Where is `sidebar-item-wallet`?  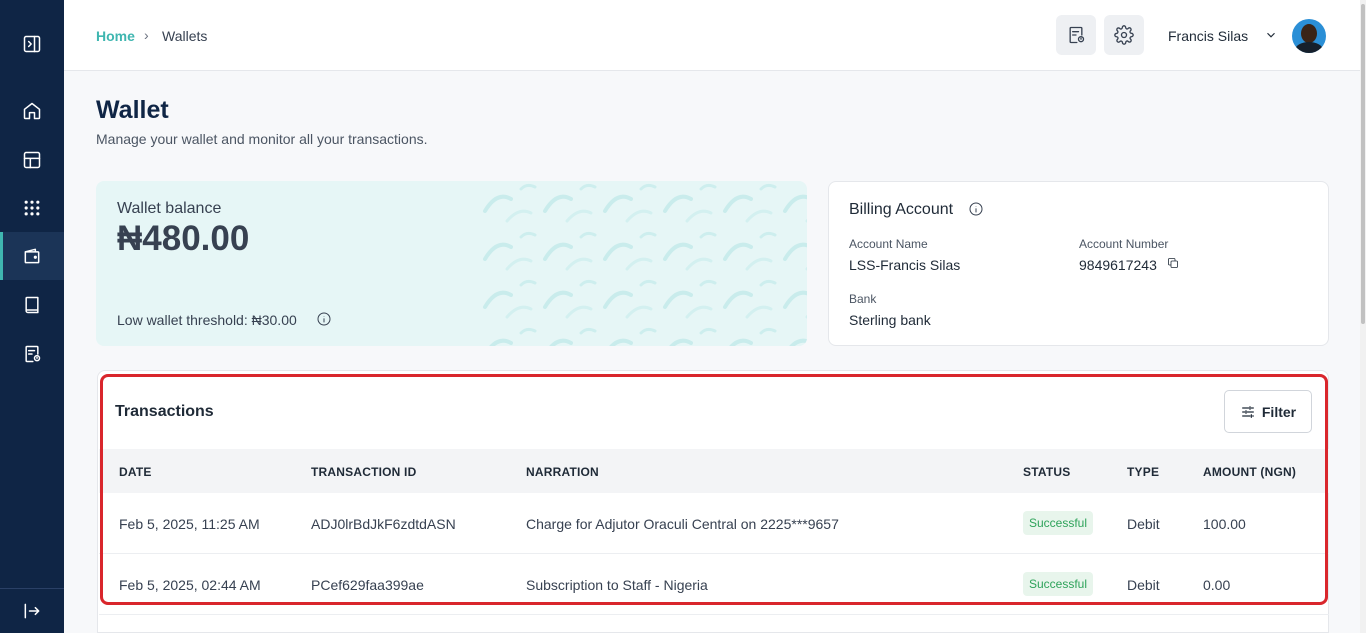
sidebar-item-wallet is located at coordinates (32, 256).